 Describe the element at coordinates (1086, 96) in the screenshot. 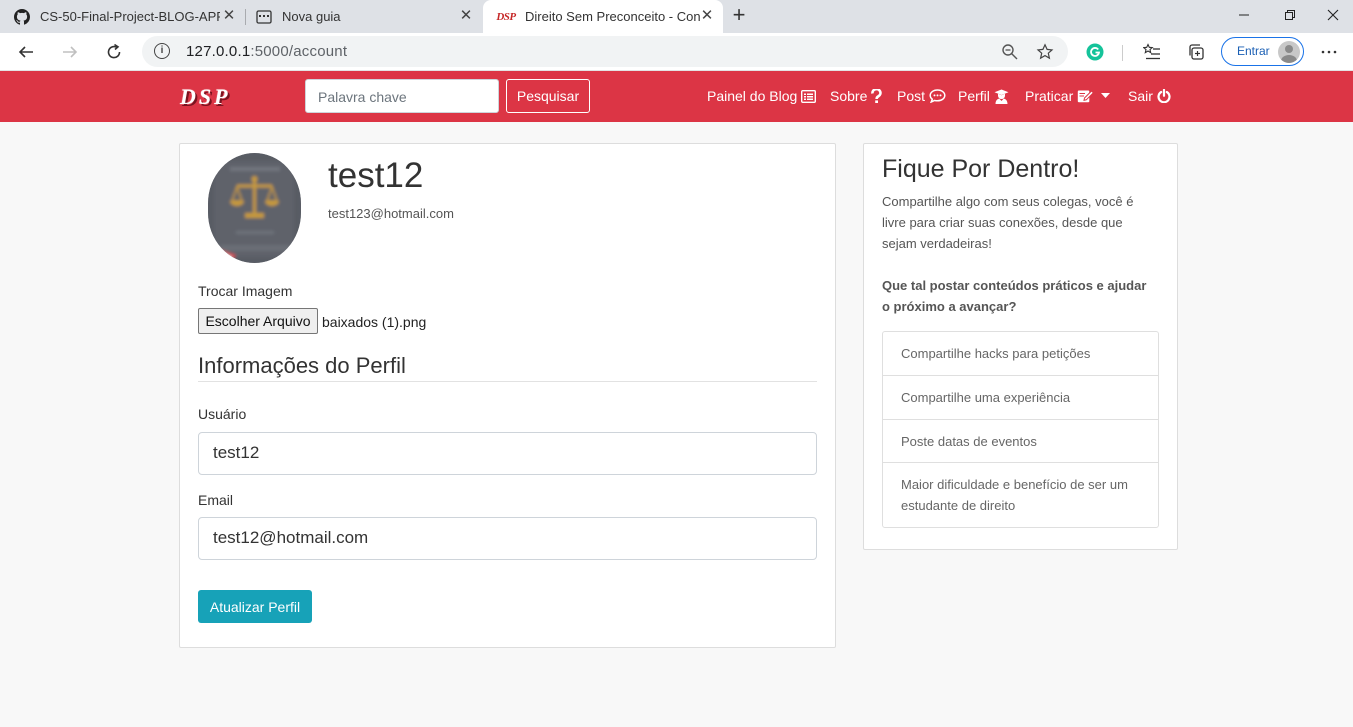

I see `edit-icon` at that location.